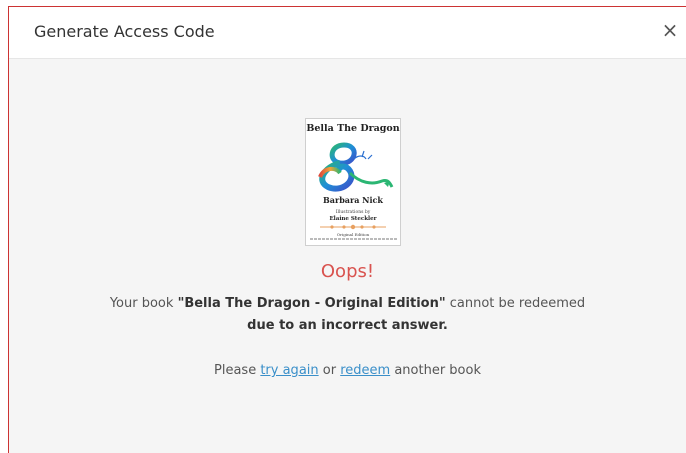 The height and width of the screenshot is (453, 686). I want to click on action-prefix: Please, so click(237, 370).